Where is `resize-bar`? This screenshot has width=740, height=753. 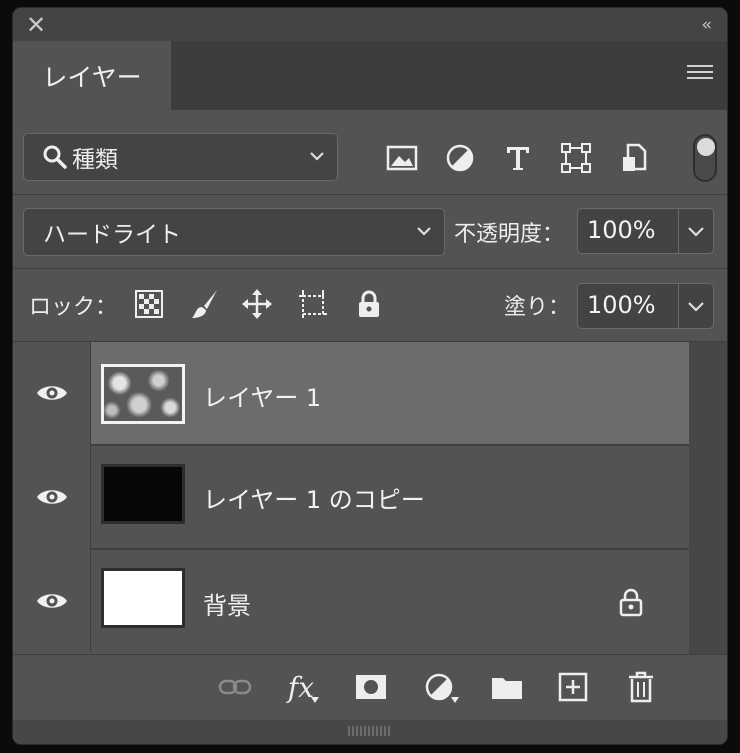
resize-bar is located at coordinates (370, 732).